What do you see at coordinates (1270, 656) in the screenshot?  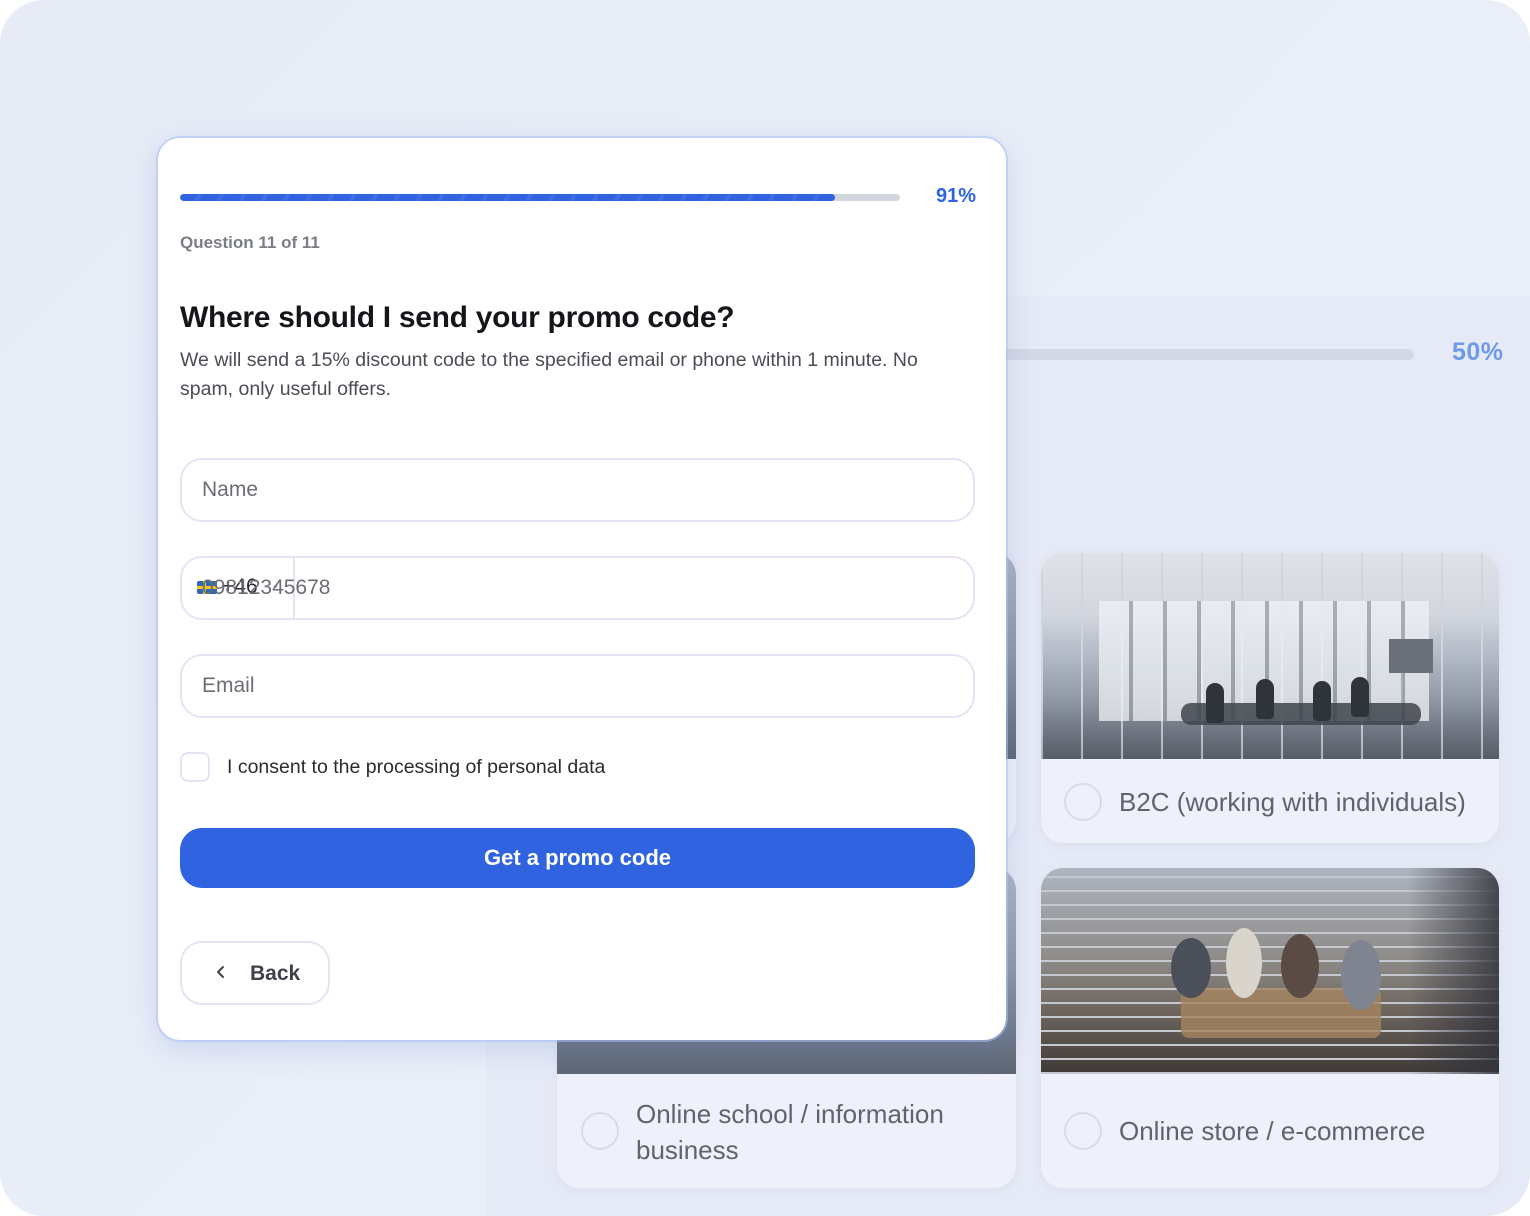 I see `office-meeting-room-photo` at bounding box center [1270, 656].